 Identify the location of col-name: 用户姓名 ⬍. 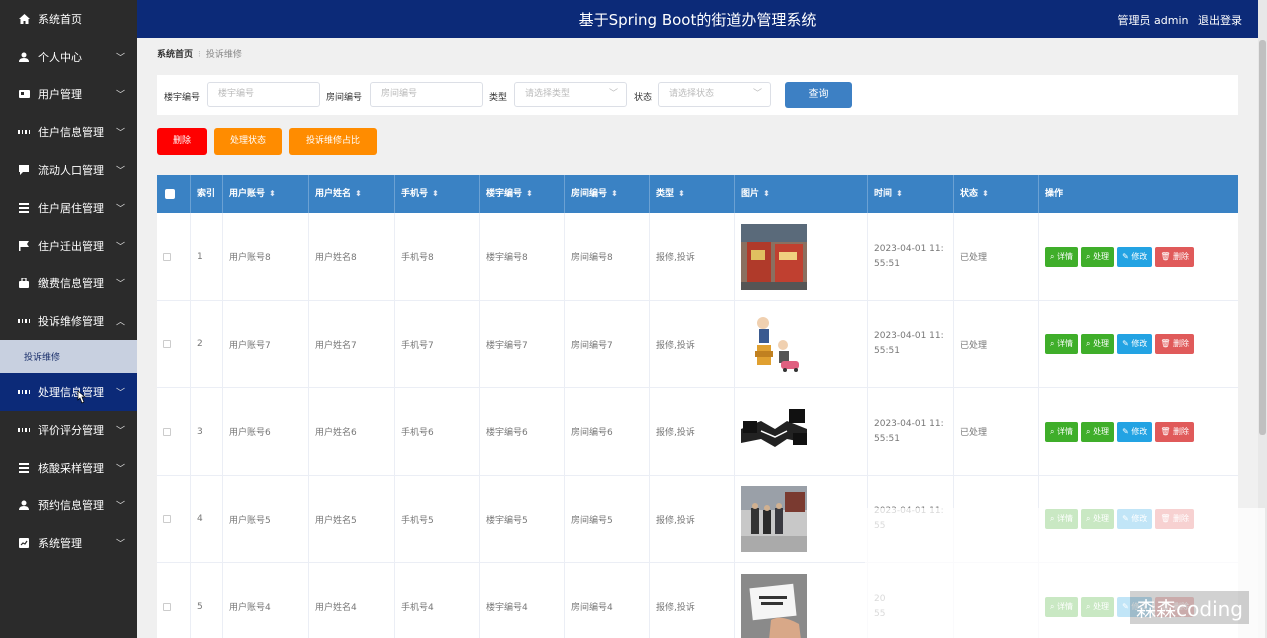
(352, 194).